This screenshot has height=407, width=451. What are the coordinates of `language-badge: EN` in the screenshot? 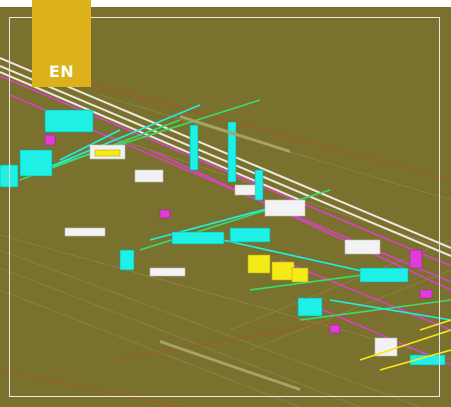 It's located at (61, 43).